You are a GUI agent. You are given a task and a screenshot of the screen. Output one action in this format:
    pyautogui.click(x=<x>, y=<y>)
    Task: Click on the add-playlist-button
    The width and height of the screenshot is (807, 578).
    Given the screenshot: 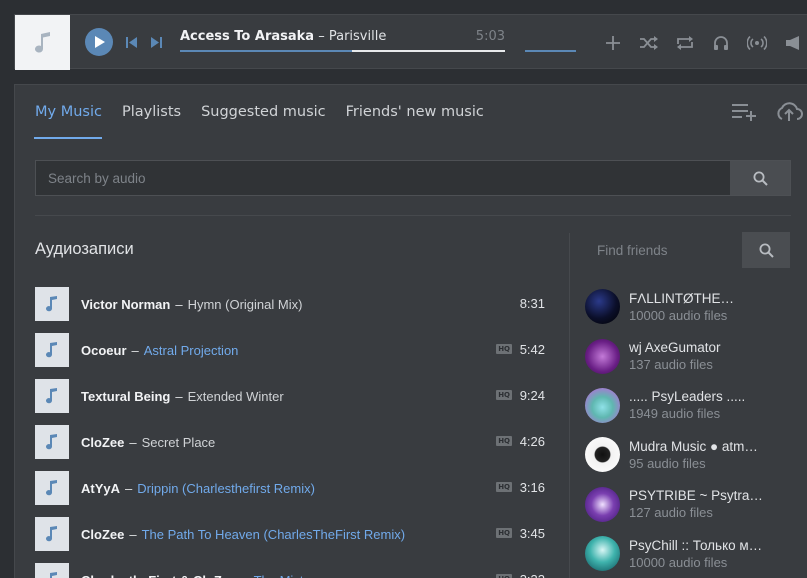 What is the action you would take?
    pyautogui.click(x=745, y=112)
    